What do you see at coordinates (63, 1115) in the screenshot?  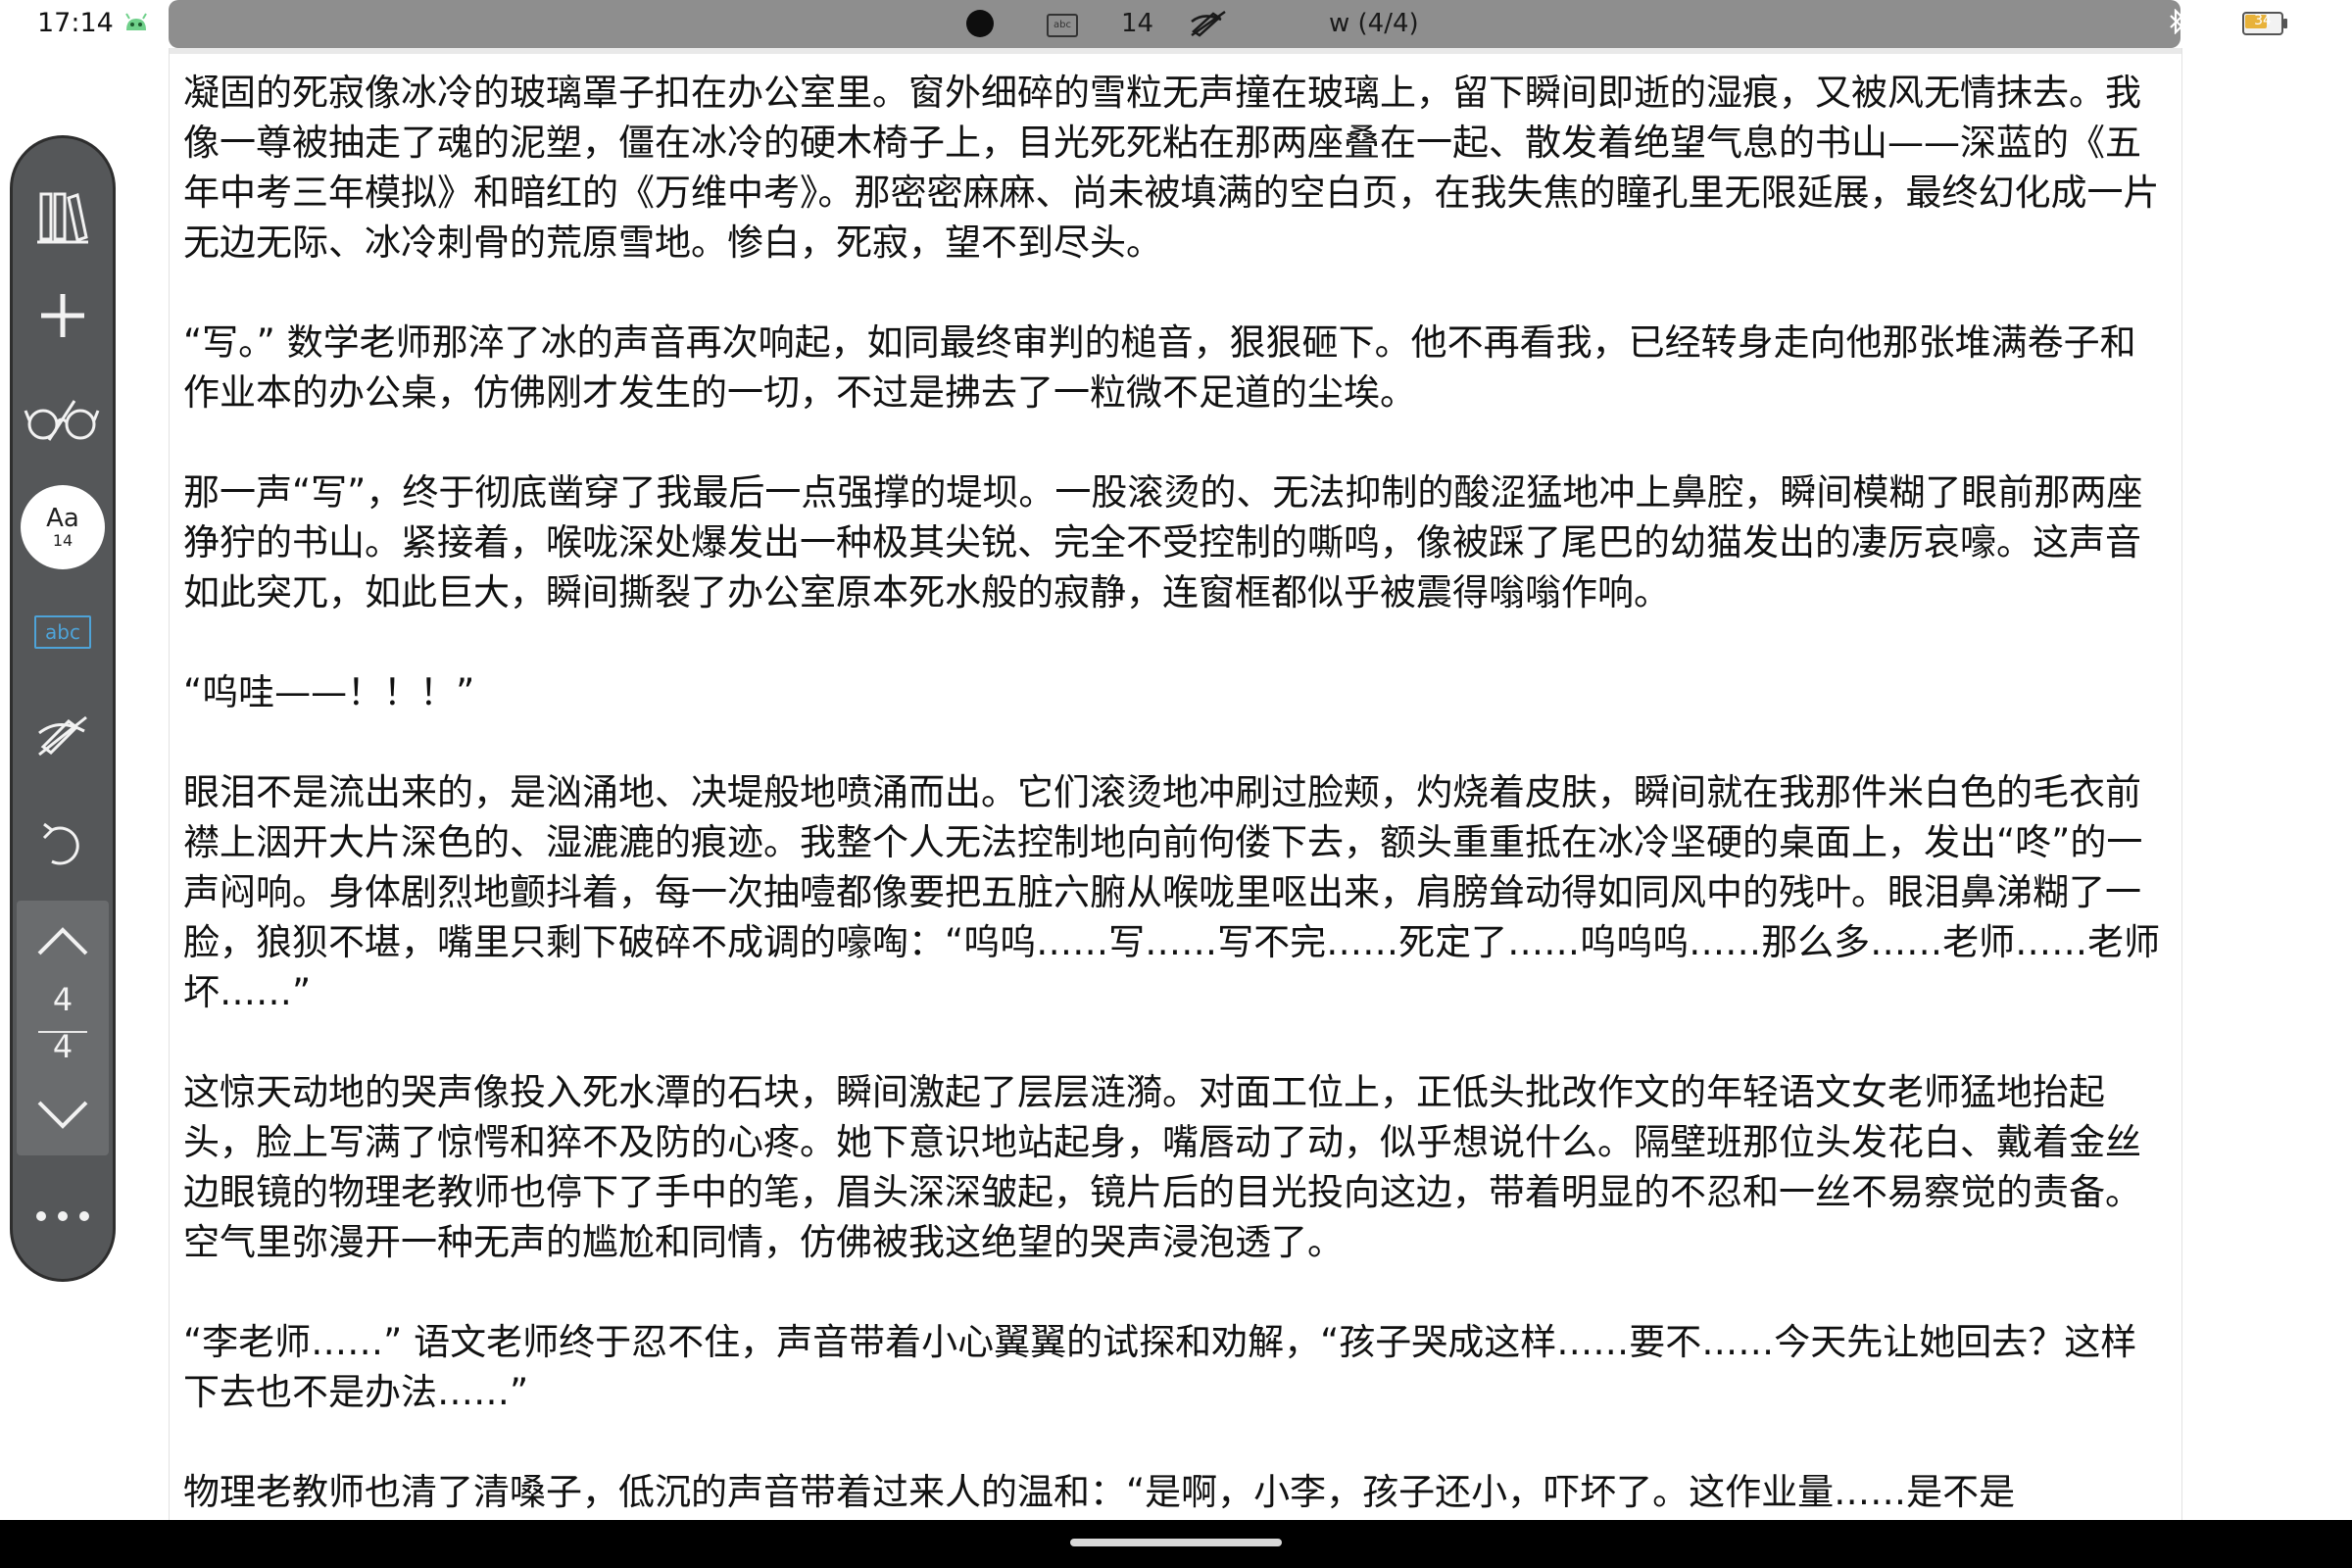 I see `page-down-icon` at bounding box center [63, 1115].